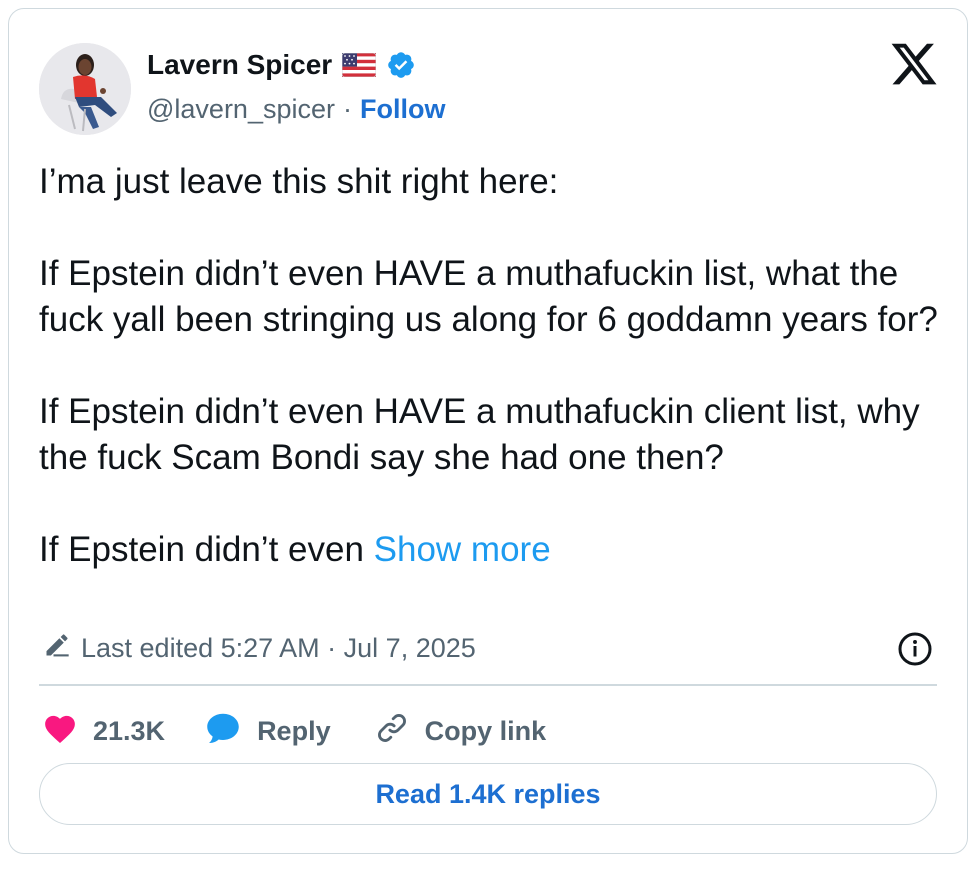 The image size is (980, 874). Describe the element at coordinates (488, 685) in the screenshot. I see `divider` at that location.